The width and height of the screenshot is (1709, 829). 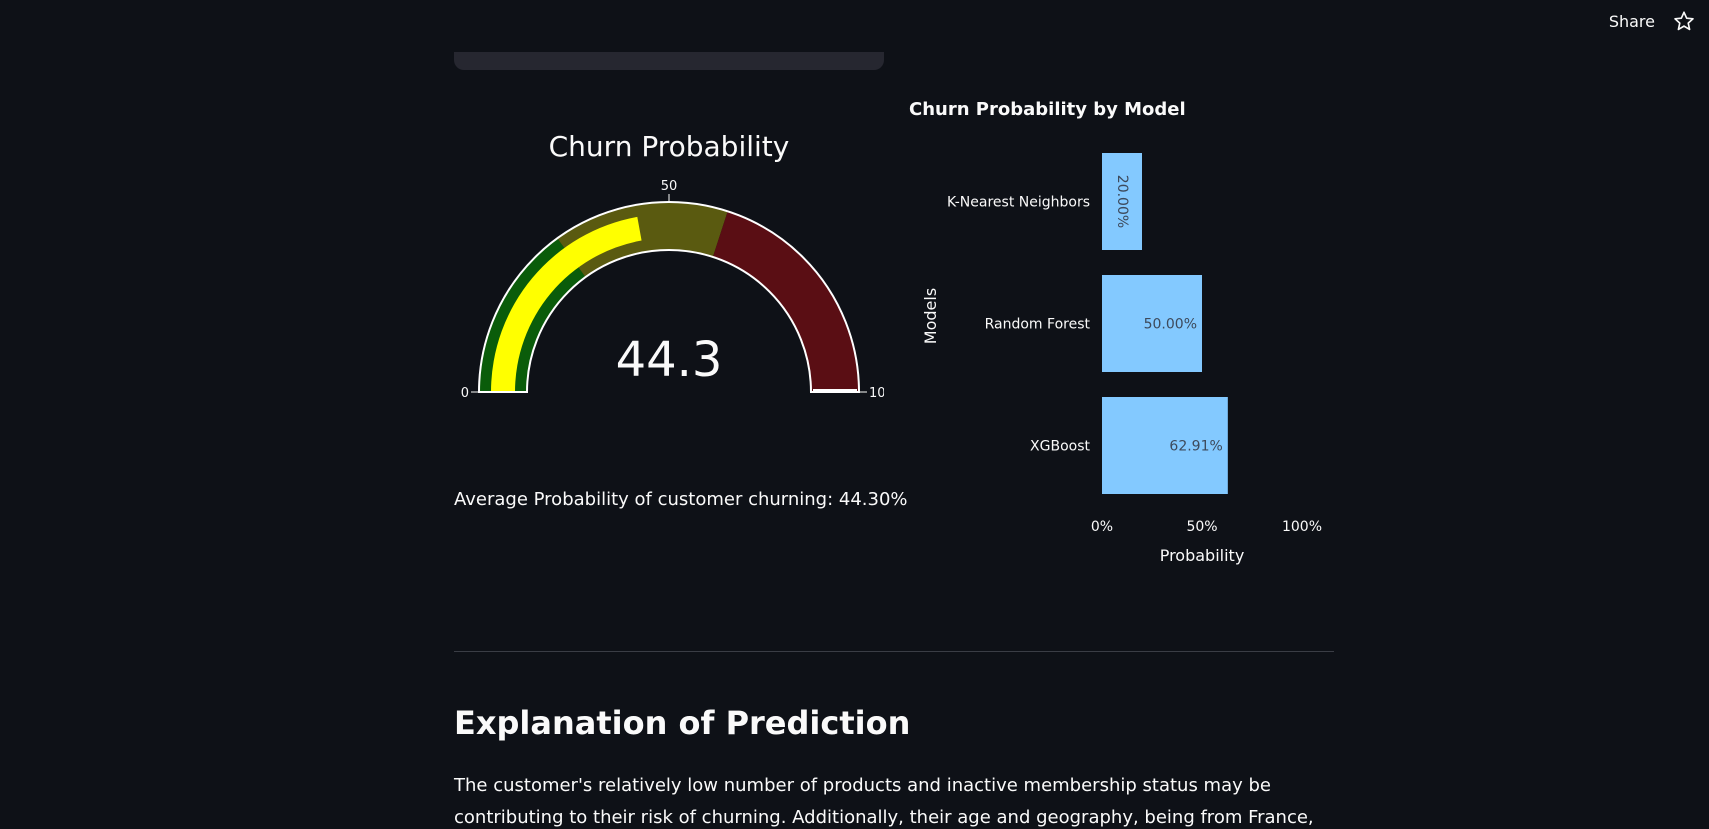 What do you see at coordinates (465, 393) in the screenshot?
I see `gauge-min-label: 0` at bounding box center [465, 393].